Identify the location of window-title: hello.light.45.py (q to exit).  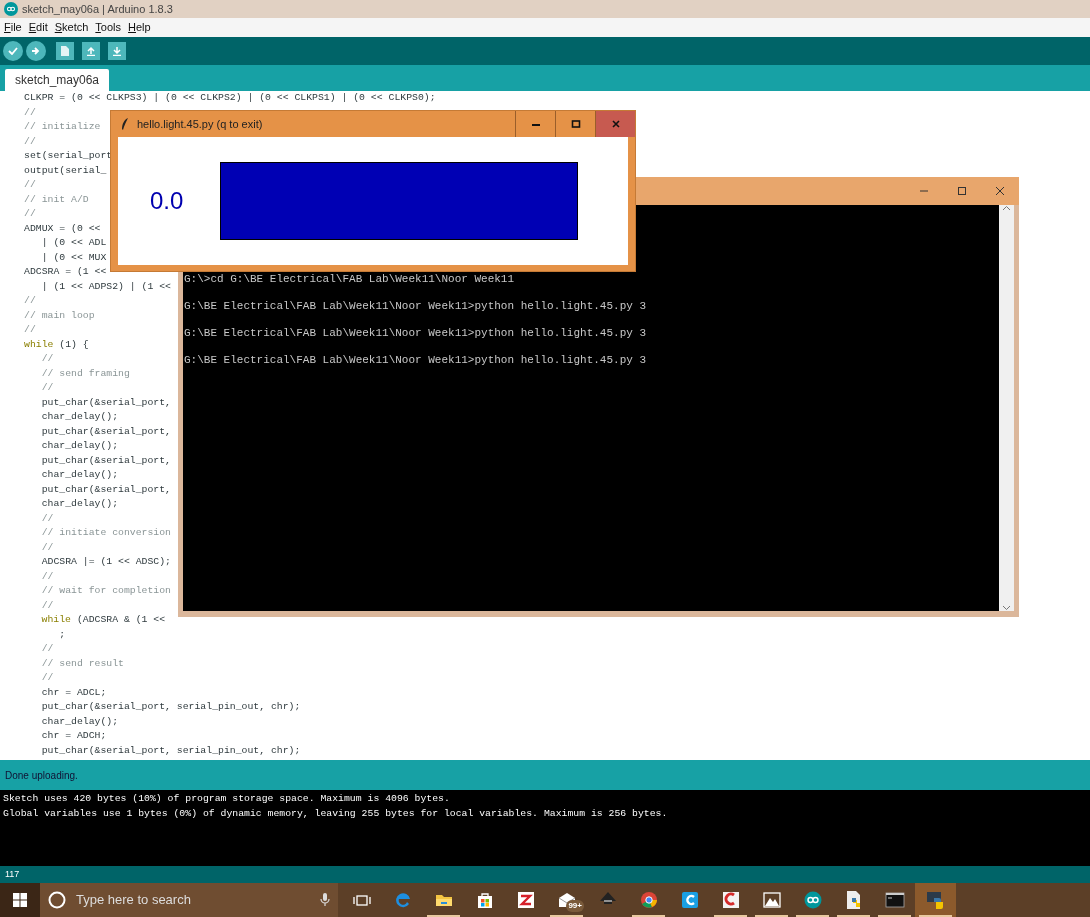
(200, 124).